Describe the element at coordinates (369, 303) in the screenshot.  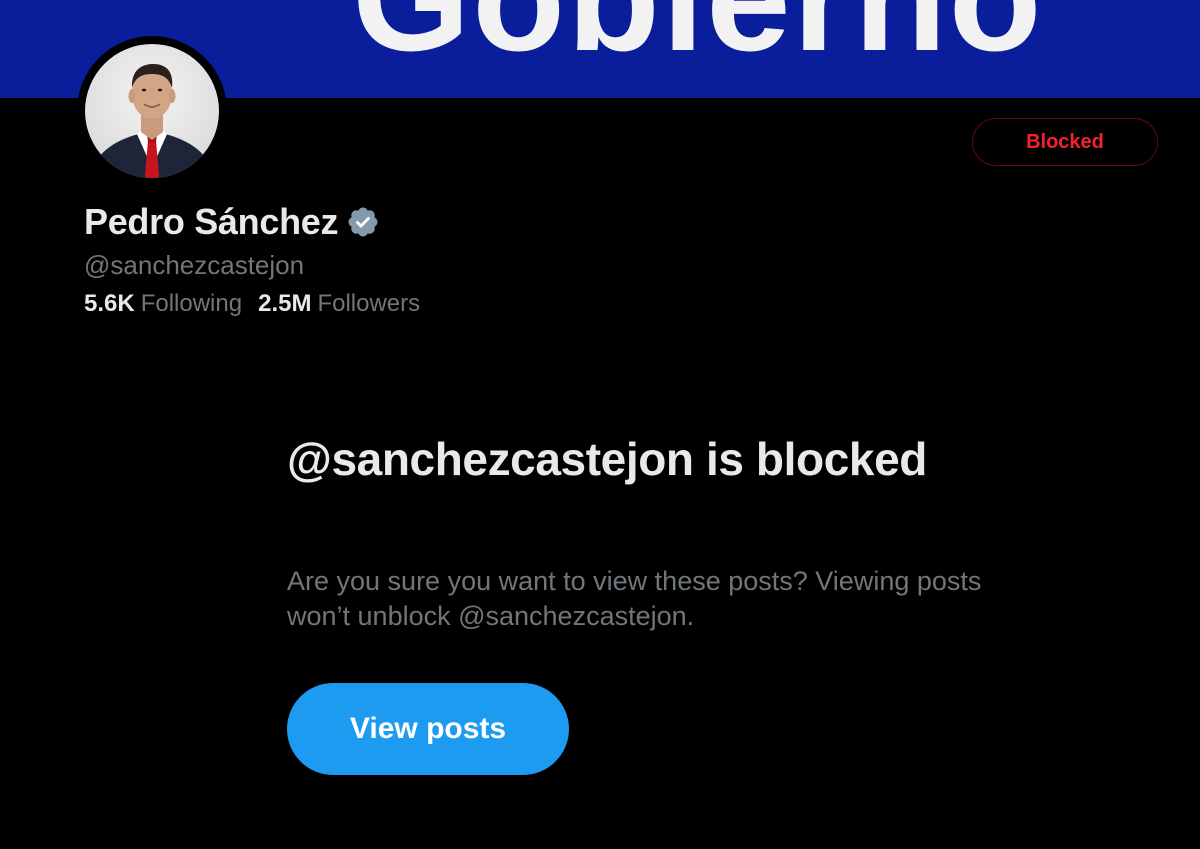
I see `followers-label: Followers` at that location.